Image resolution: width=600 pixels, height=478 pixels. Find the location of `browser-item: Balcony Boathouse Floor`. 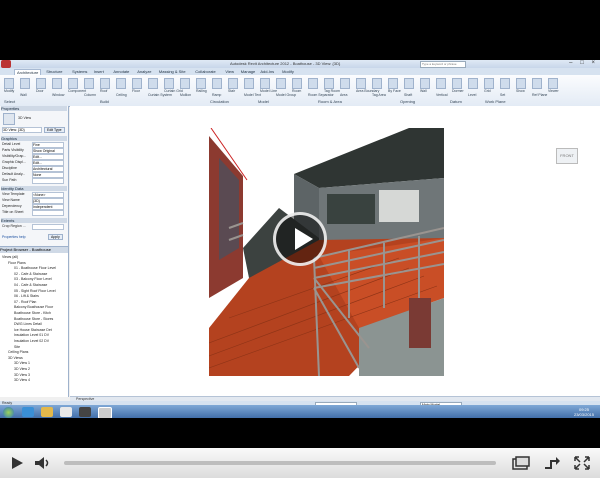

browser-item: Balcony Boathouse Floor is located at coordinates (33, 307).